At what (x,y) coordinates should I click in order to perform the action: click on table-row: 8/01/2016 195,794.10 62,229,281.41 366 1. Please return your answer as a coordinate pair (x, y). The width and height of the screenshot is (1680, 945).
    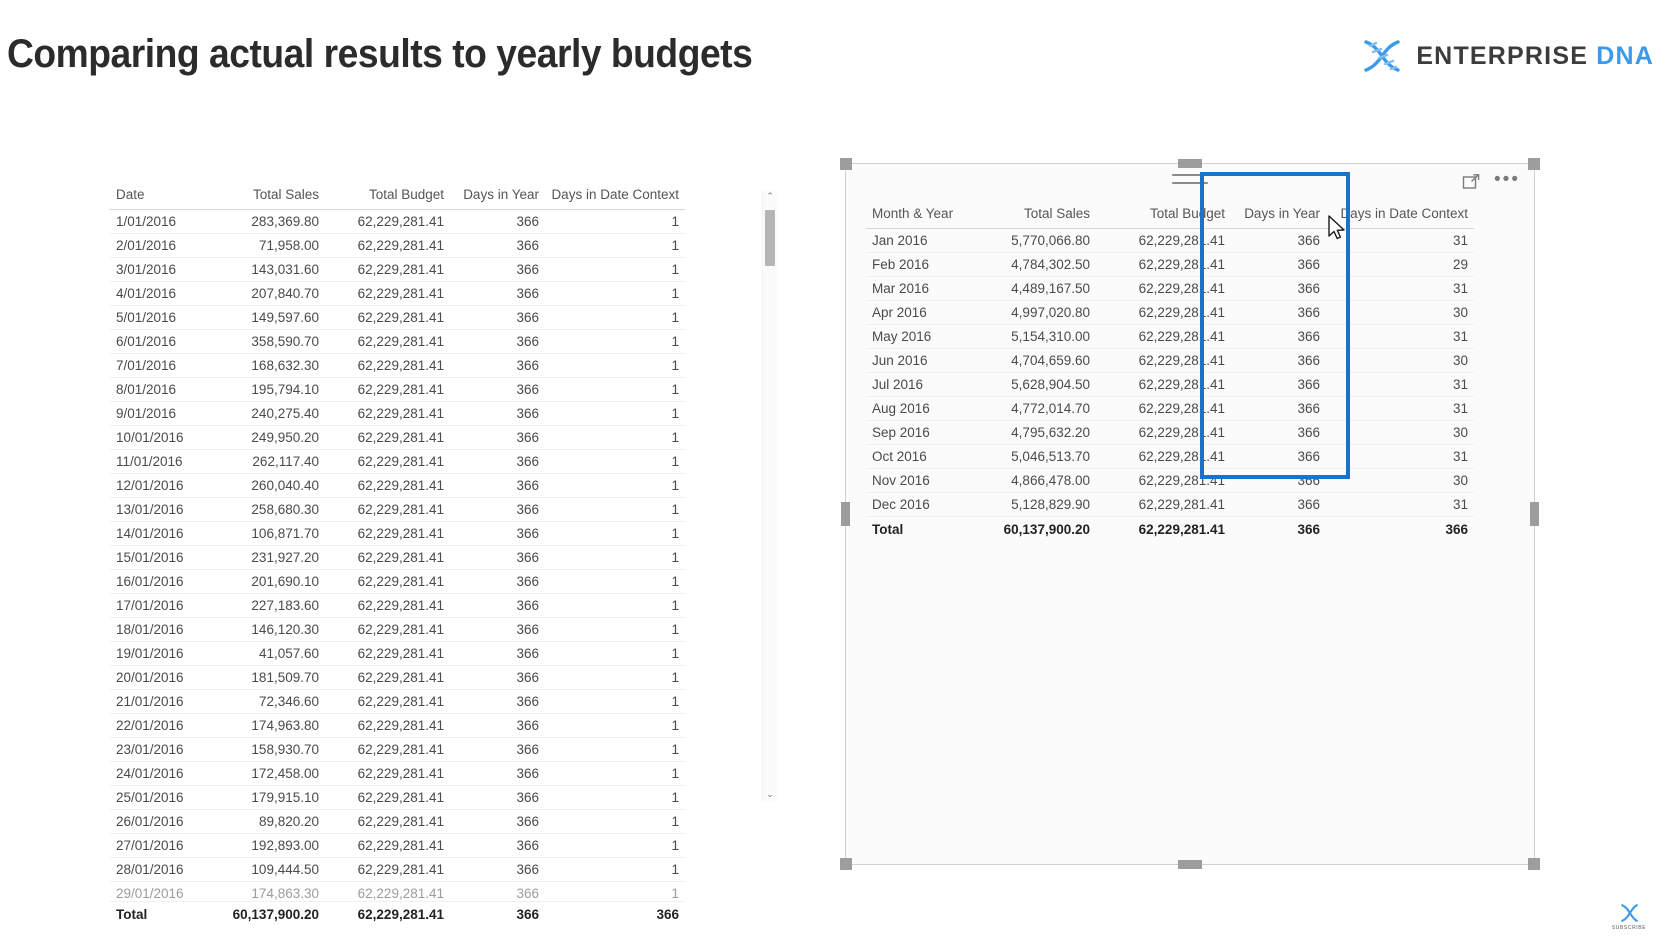
    Looking at the image, I should click on (397, 389).